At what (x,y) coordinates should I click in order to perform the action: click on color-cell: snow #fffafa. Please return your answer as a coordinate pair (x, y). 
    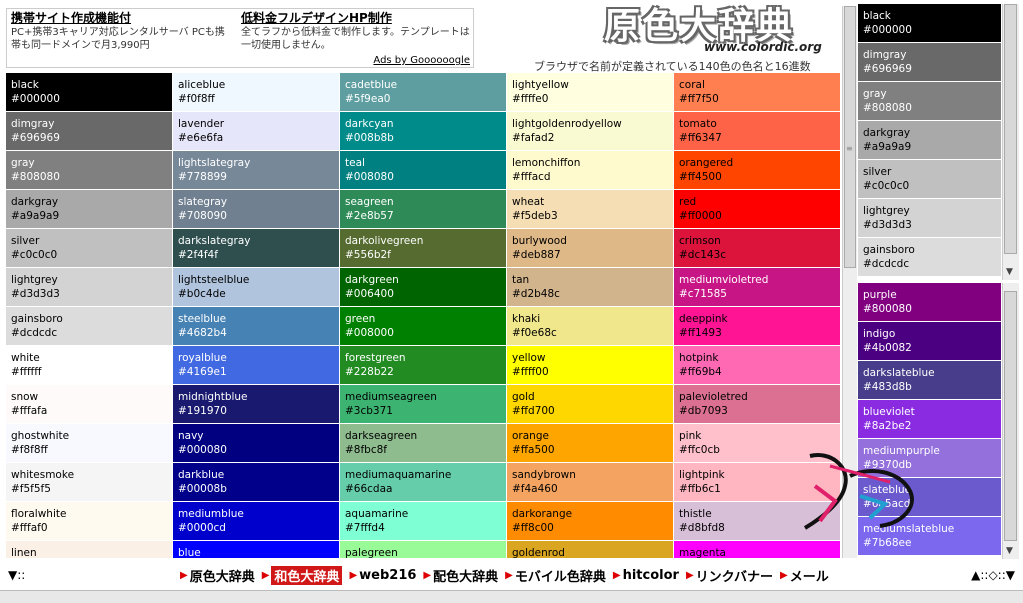
    Looking at the image, I should click on (89, 404).